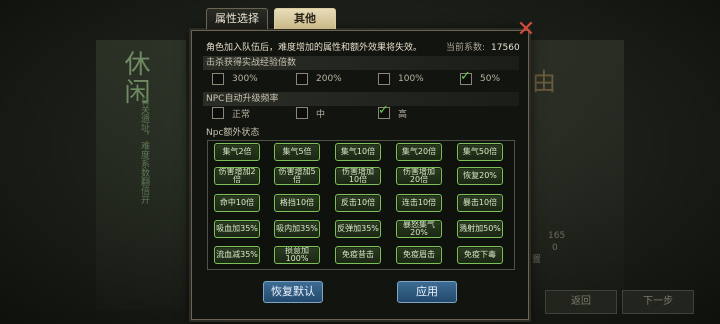 This screenshot has height=324, width=720. Describe the element at coordinates (358, 203) in the screenshot. I see `npc-status-button: 反击10倍` at that location.